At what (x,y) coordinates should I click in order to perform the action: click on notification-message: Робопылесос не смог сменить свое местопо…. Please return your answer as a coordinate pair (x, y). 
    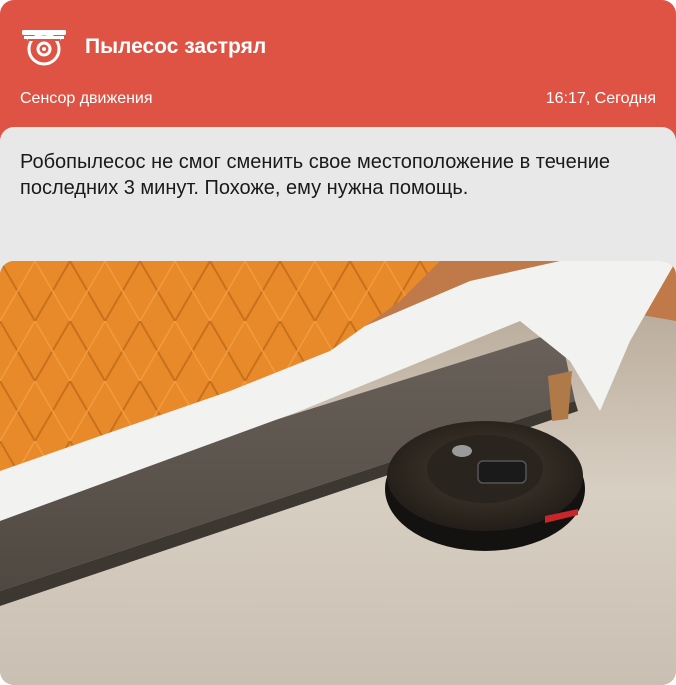
    Looking at the image, I should click on (315, 175).